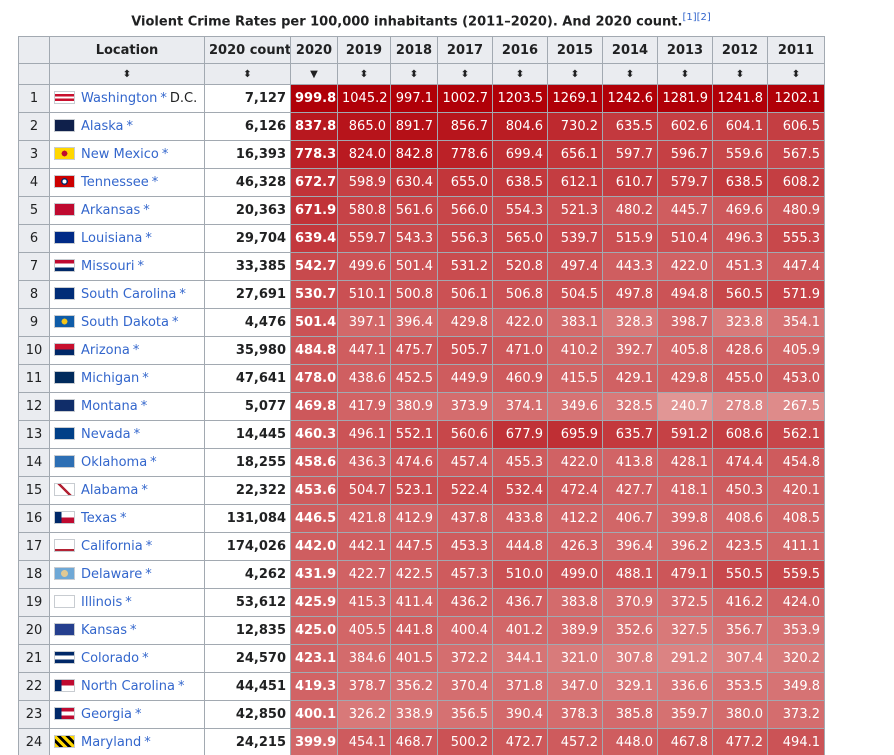  Describe the element at coordinates (520, 238) in the screenshot. I see `rate-cell: 565.0` at that location.